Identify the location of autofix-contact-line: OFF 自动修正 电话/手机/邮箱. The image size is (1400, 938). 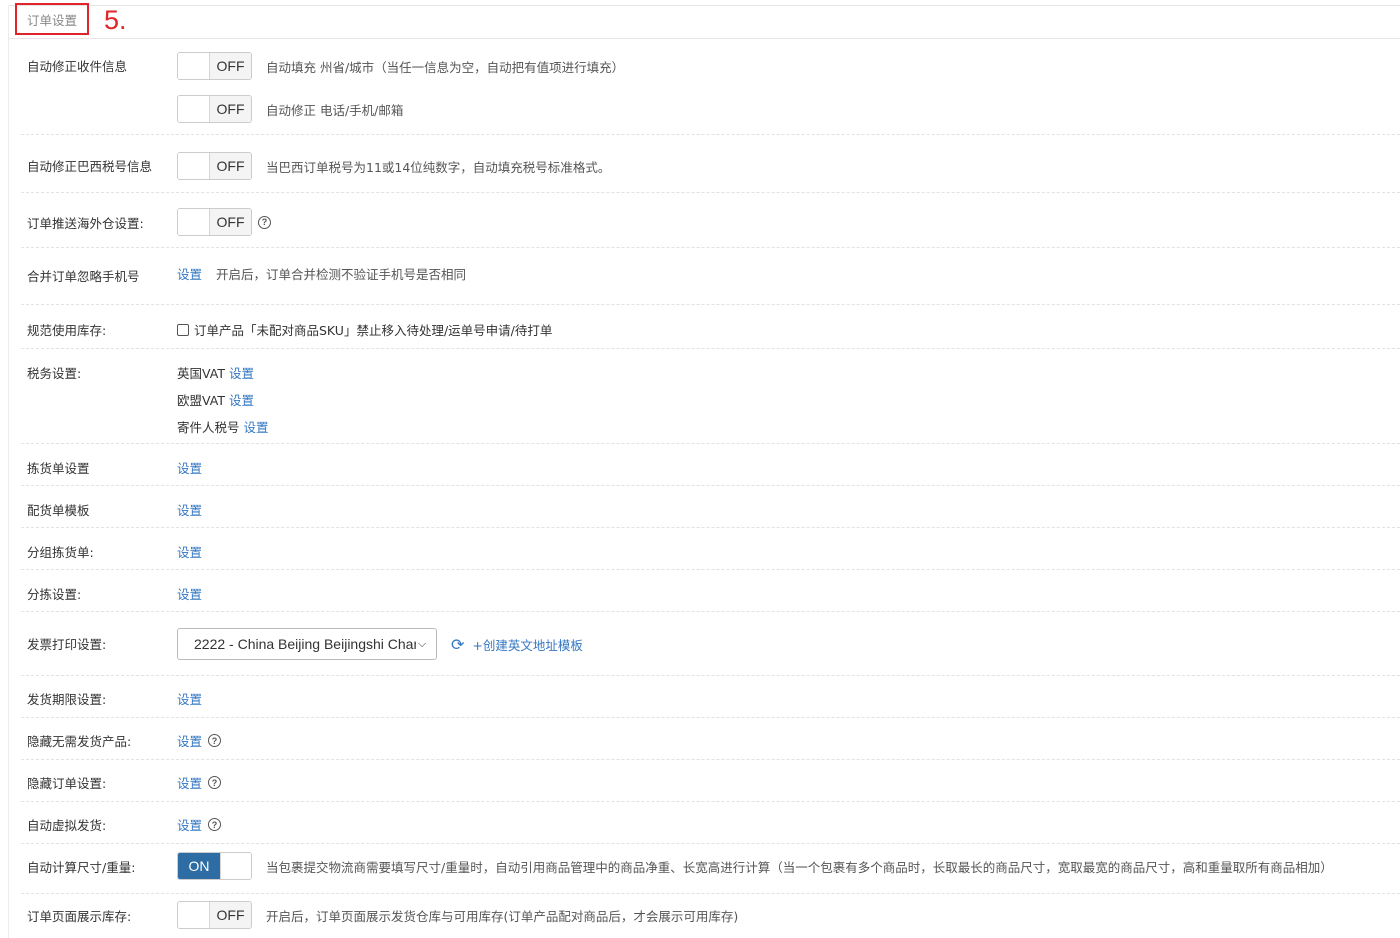
(290, 109).